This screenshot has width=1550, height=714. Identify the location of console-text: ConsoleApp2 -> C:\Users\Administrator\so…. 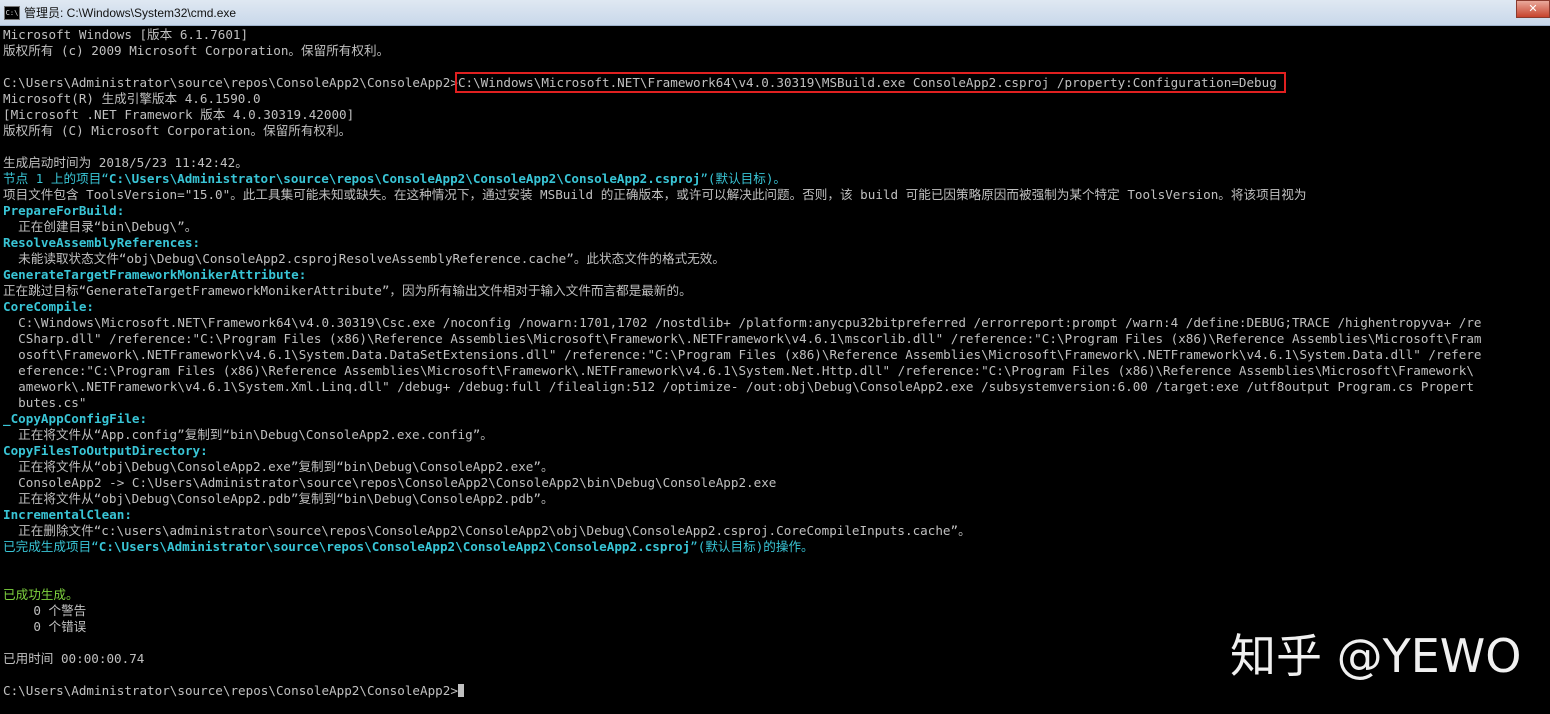
(390, 482).